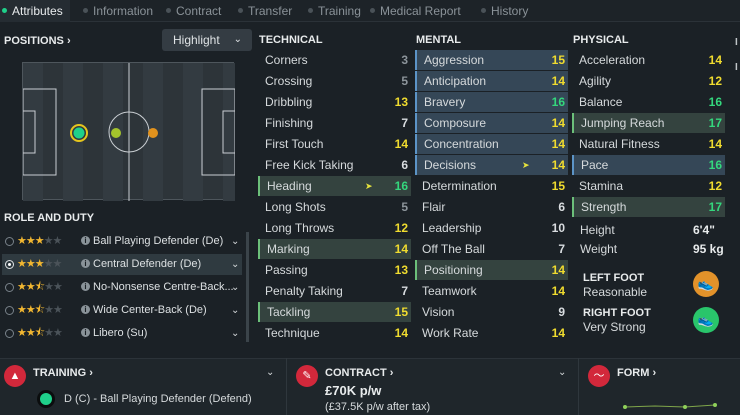 The height and width of the screenshot is (415, 740). What do you see at coordinates (334, 270) in the screenshot?
I see `attribute-row-passing: Passing 13` at bounding box center [334, 270].